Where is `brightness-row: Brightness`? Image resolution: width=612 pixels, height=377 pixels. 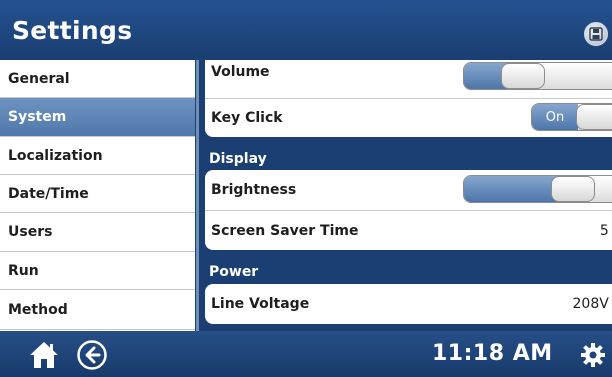
brightness-row: Brightness is located at coordinates (408, 190).